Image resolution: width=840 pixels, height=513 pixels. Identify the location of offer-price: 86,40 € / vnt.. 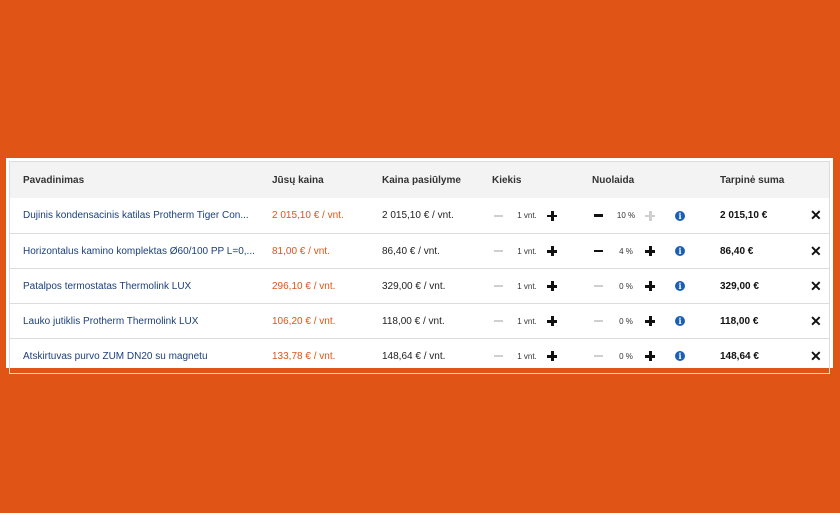
(411, 251).